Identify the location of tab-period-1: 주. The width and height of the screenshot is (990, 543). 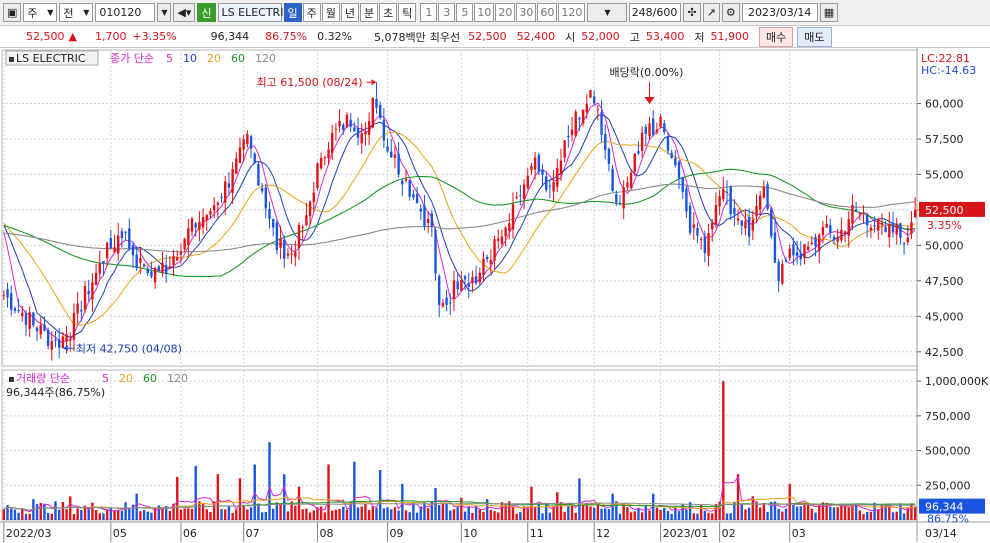
(311, 12).